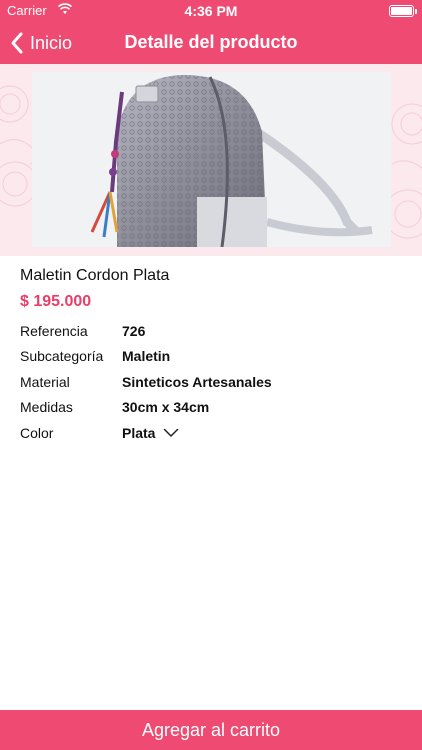 This screenshot has height=750, width=422. I want to click on detail-label: Referencia, so click(54, 331).